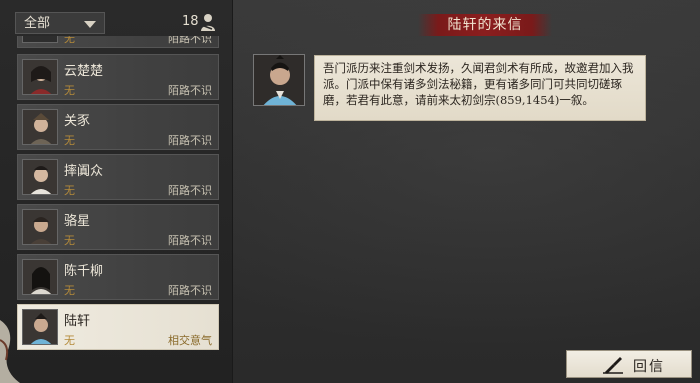  Describe the element at coordinates (118, 227) in the screenshot. I see `list-item: 骆星 无 陌路不识` at that location.